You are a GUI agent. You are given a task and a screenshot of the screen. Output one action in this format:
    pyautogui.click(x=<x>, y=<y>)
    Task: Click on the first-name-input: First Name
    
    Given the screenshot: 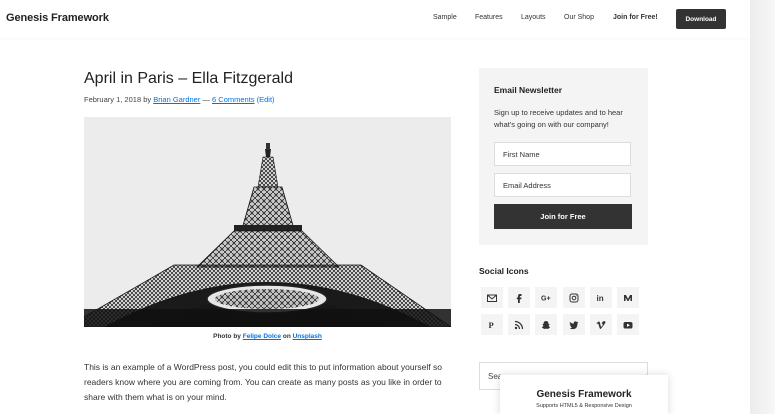 What is the action you would take?
    pyautogui.click(x=562, y=154)
    